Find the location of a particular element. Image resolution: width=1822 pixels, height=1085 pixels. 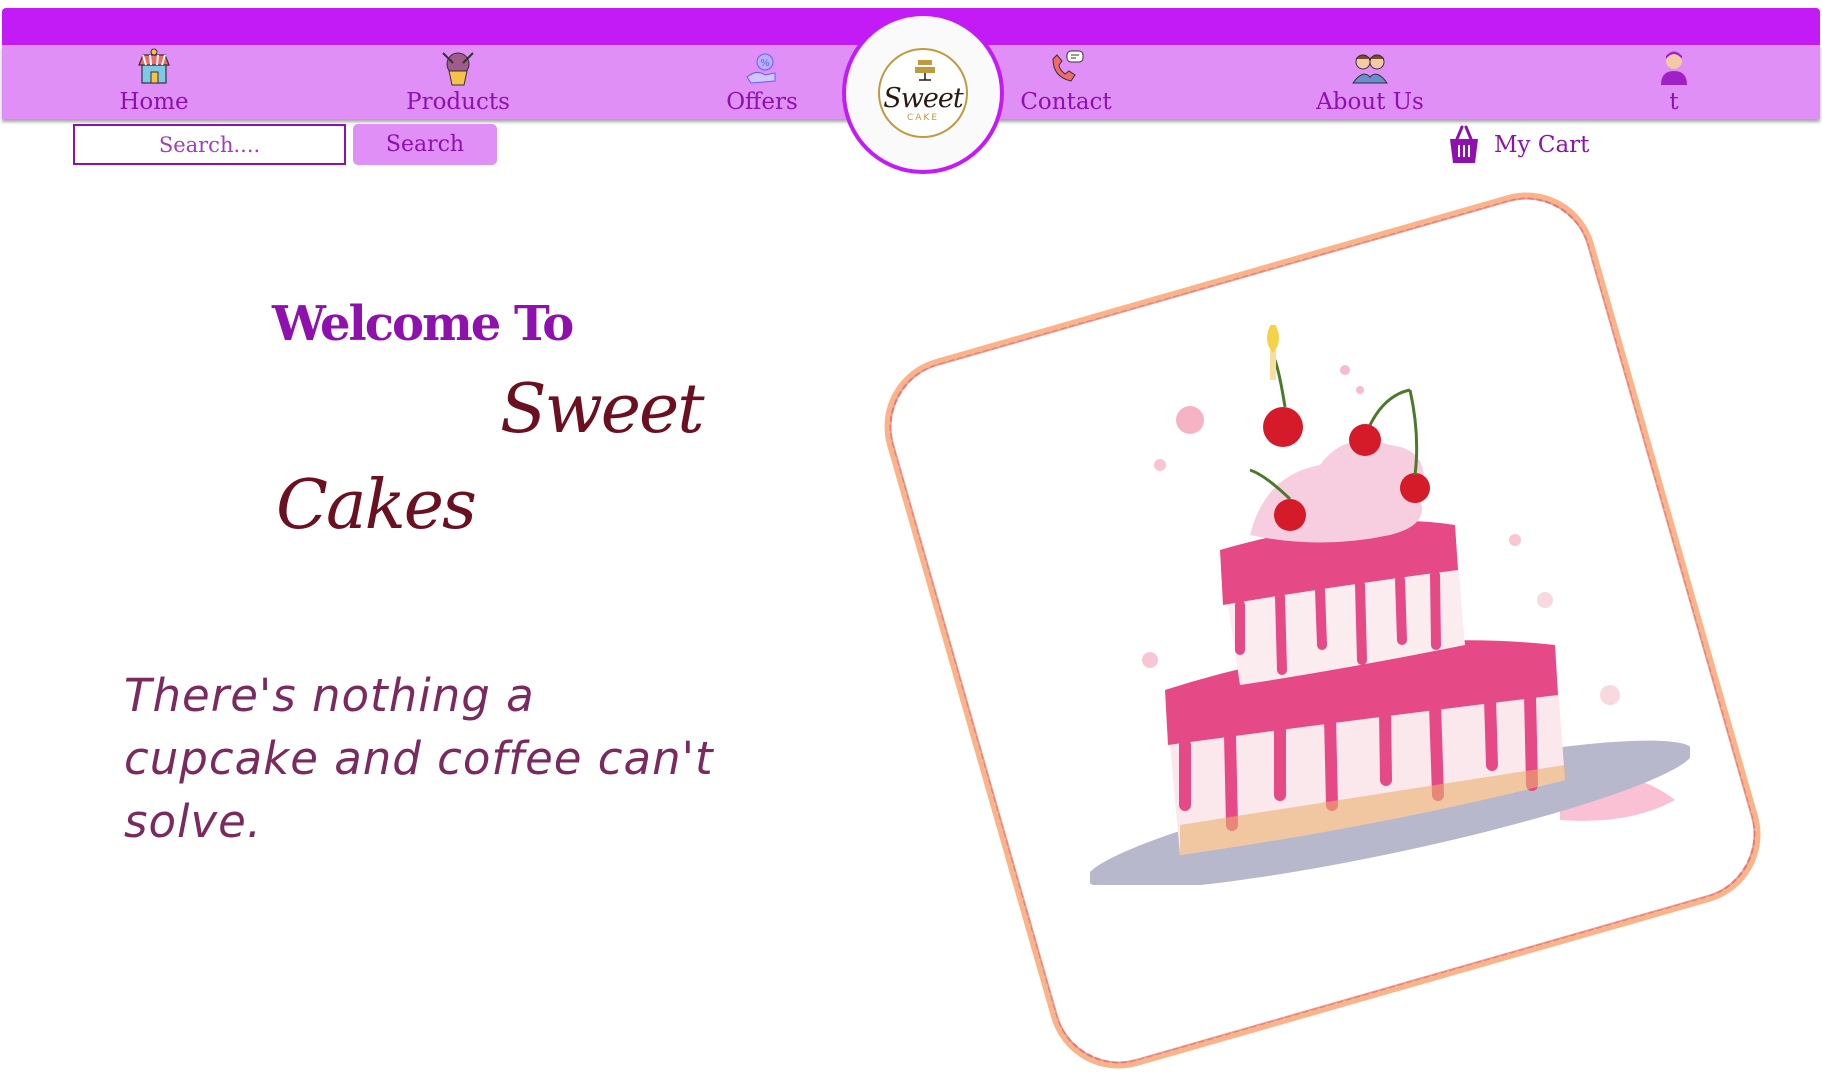

logo-subword: CAKE is located at coordinates (923, 118).